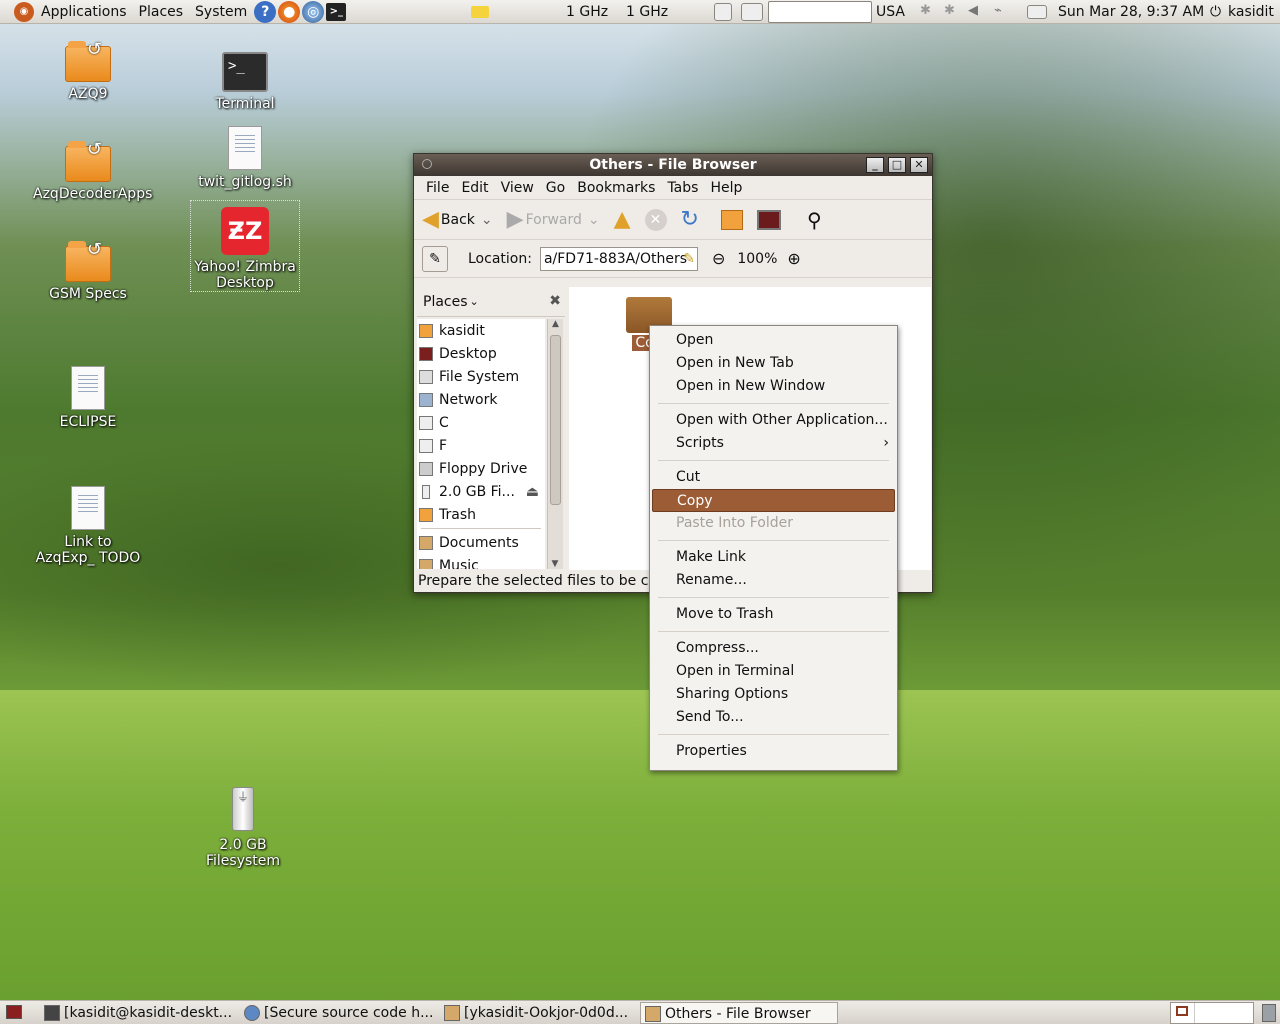 The width and height of the screenshot is (1280, 1024). What do you see at coordinates (427, 164) in the screenshot?
I see `window-menu-icon` at bounding box center [427, 164].